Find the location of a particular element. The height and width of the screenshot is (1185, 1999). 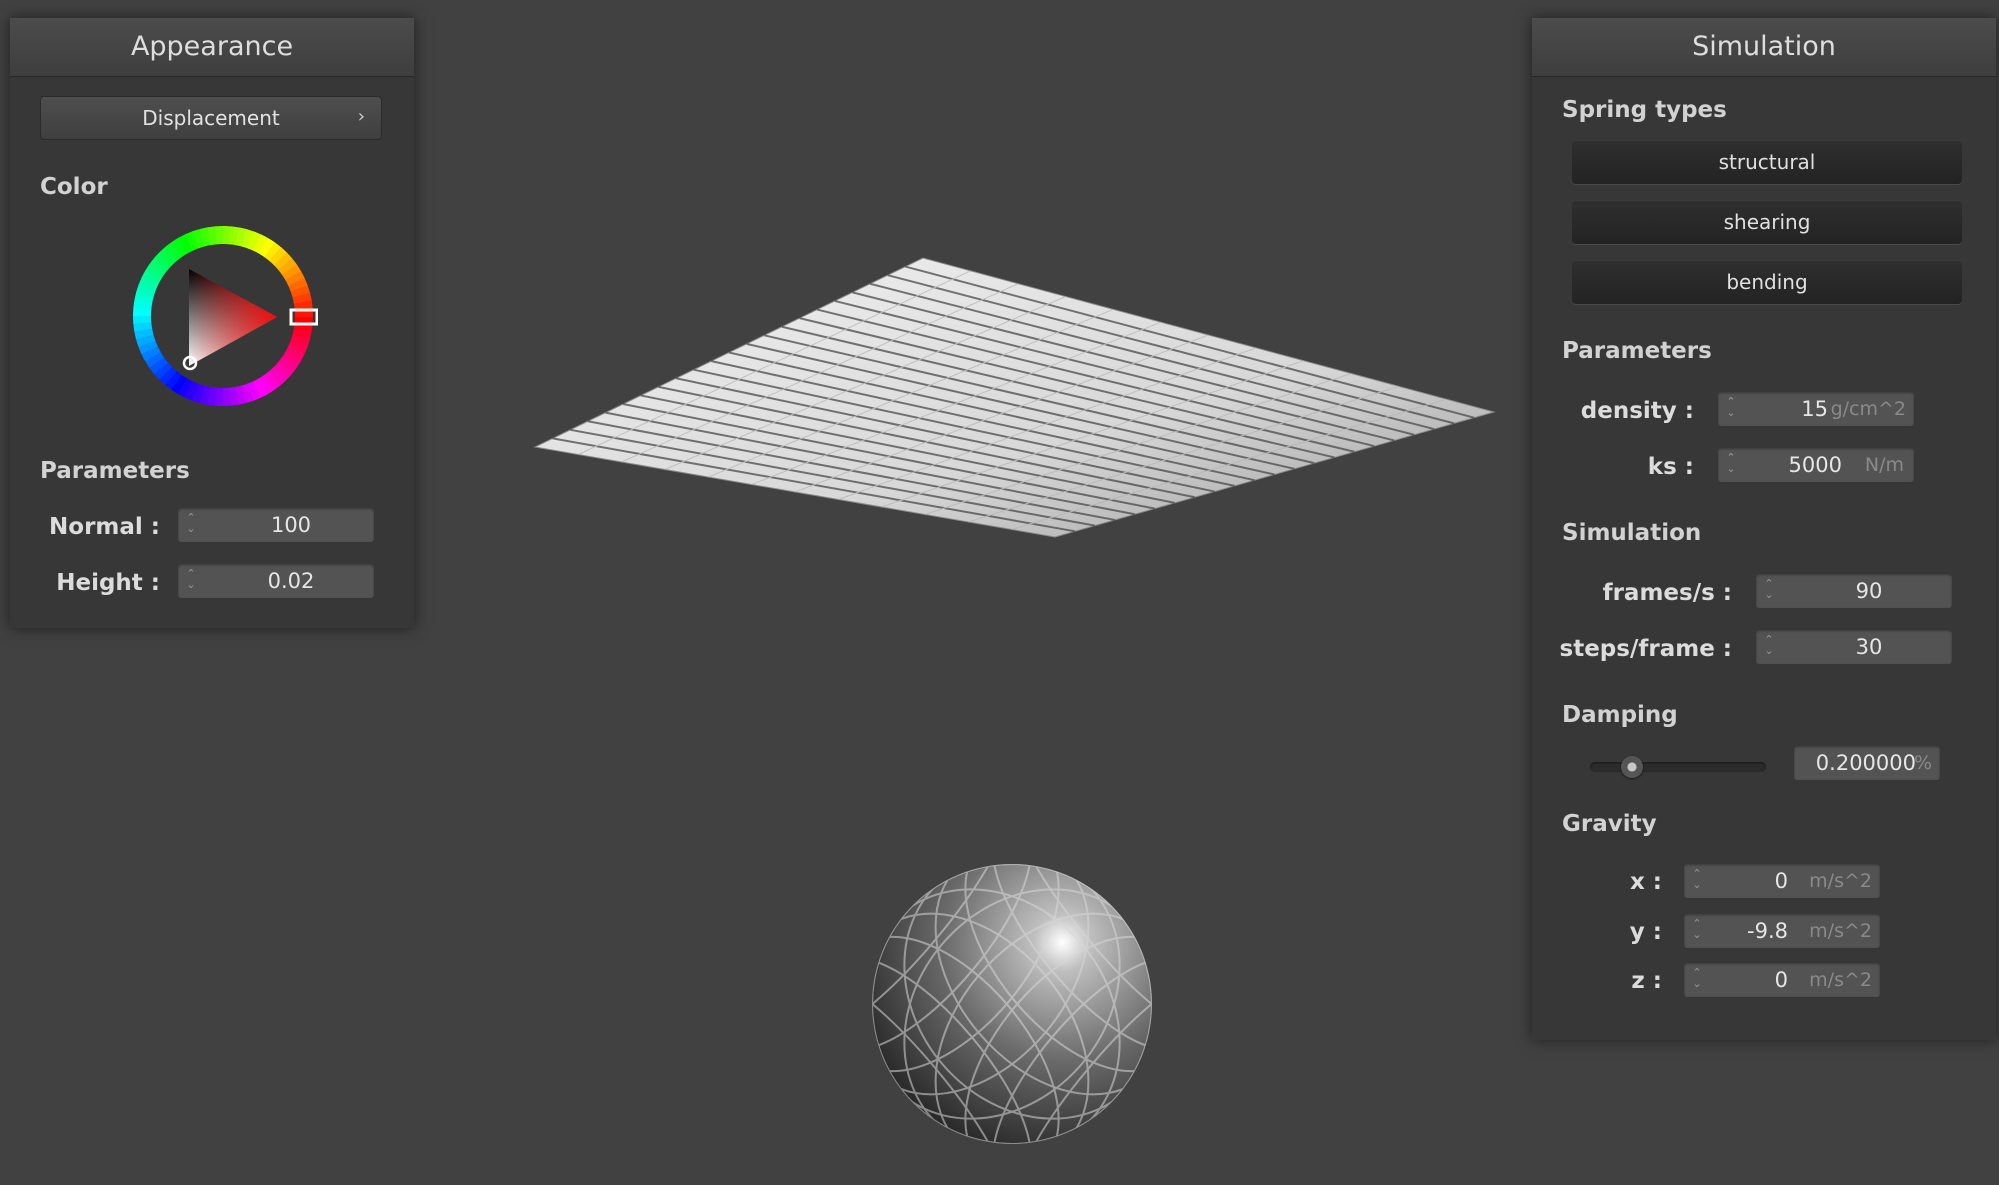

displacement-dropdown: Displacement › is located at coordinates (211, 118).